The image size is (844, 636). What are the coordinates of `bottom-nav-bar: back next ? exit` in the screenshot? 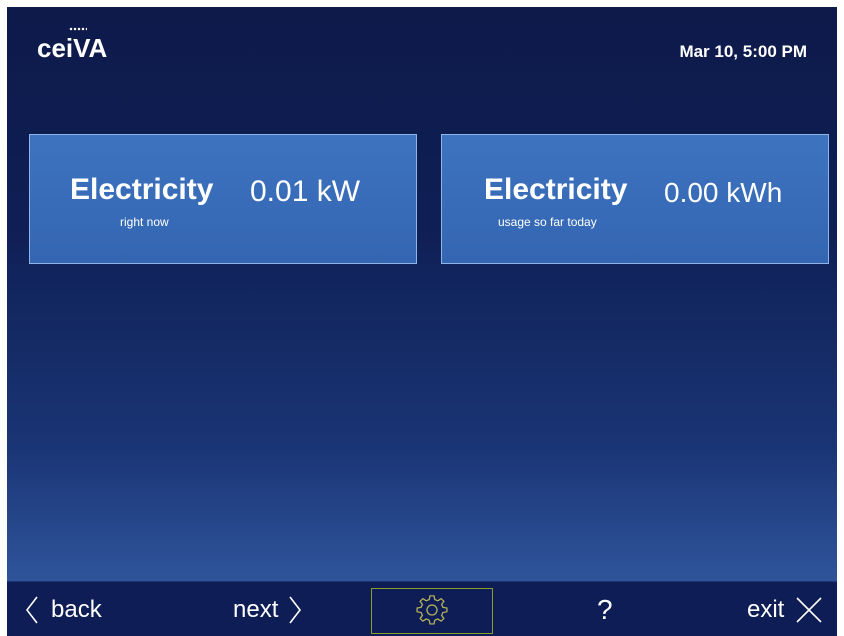 It's located at (422, 608).